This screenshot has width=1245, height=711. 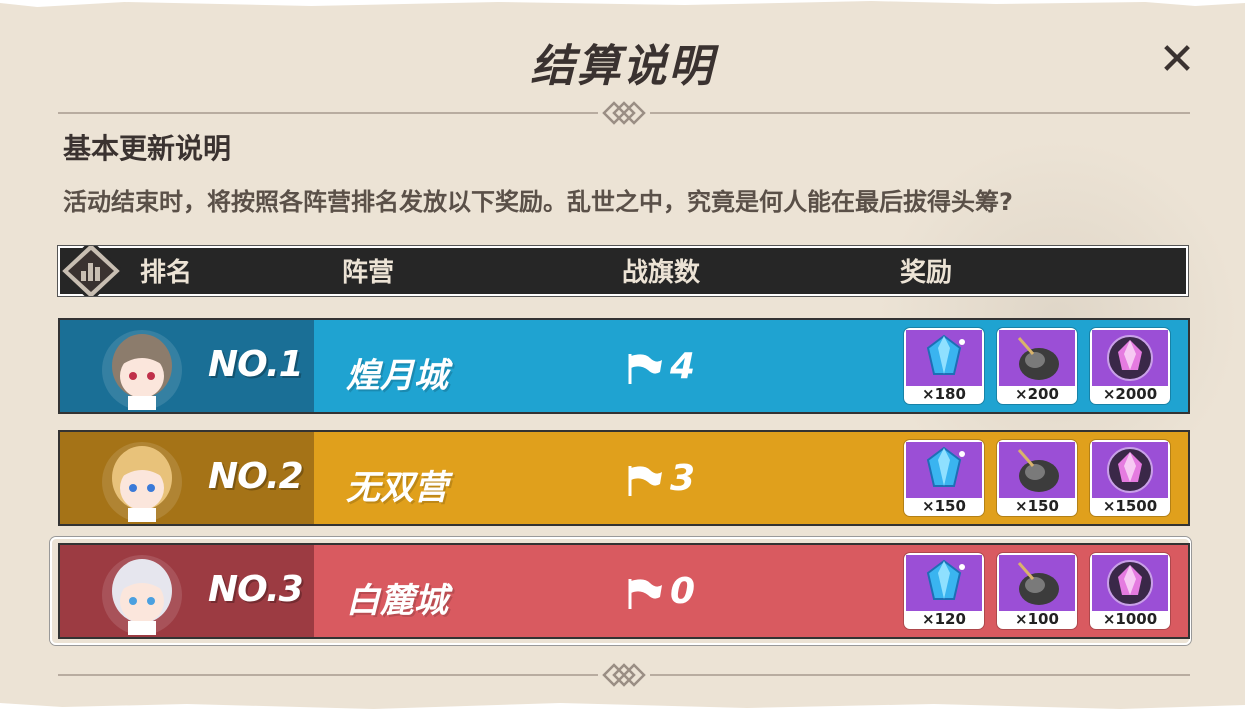 I want to click on flag-count: 3, so click(x=683, y=478).